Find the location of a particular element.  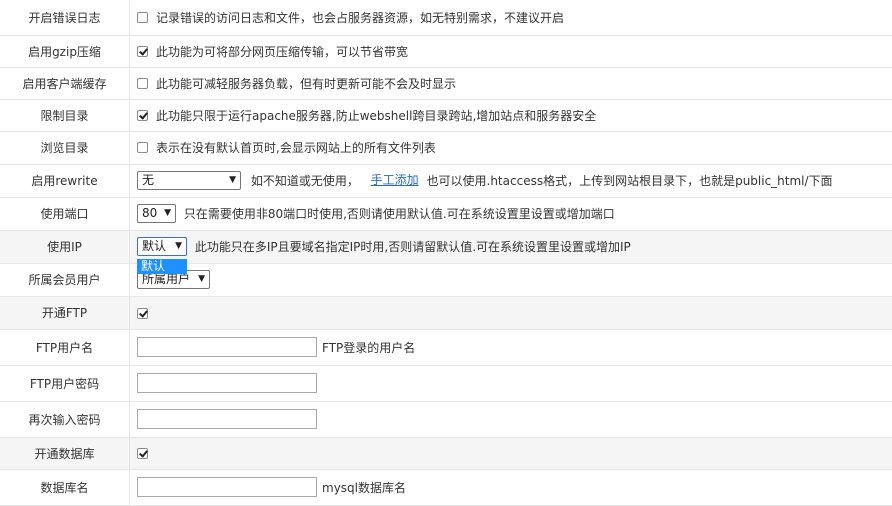

row-ftp: 开通FTP is located at coordinates (446, 313).